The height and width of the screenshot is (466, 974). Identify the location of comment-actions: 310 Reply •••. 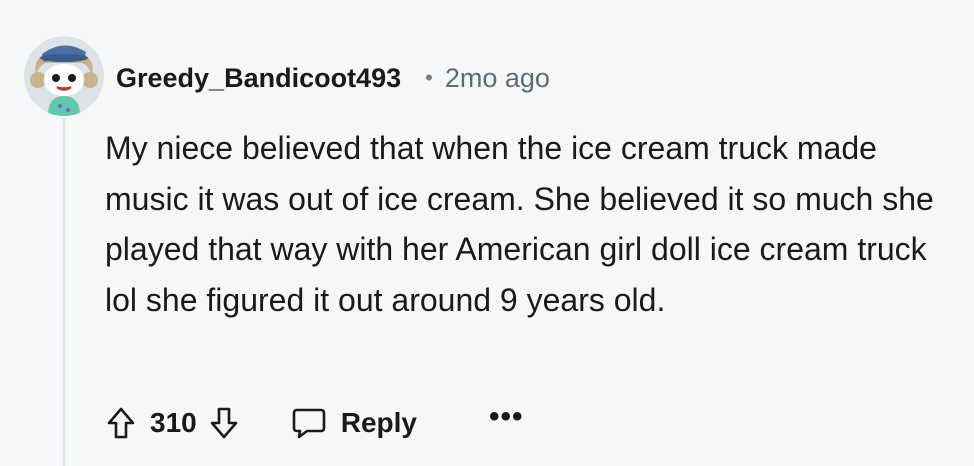
(314, 423).